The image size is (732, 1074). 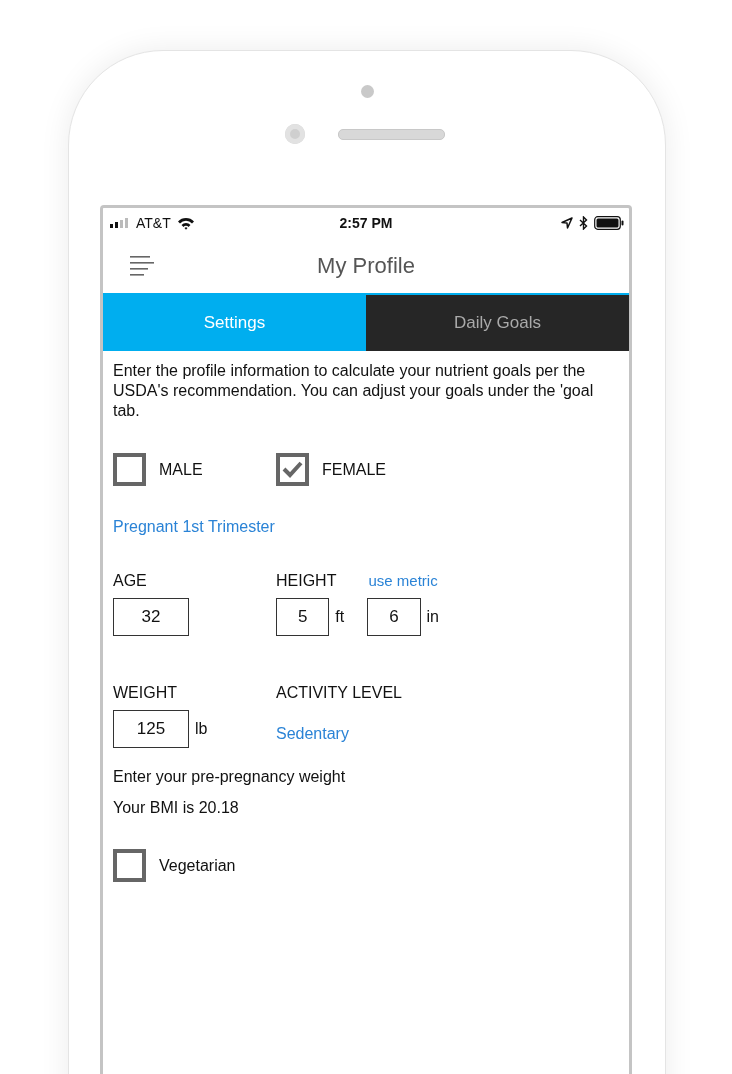 I want to click on checkbox-label: Vegetarian, so click(x=197, y=865).